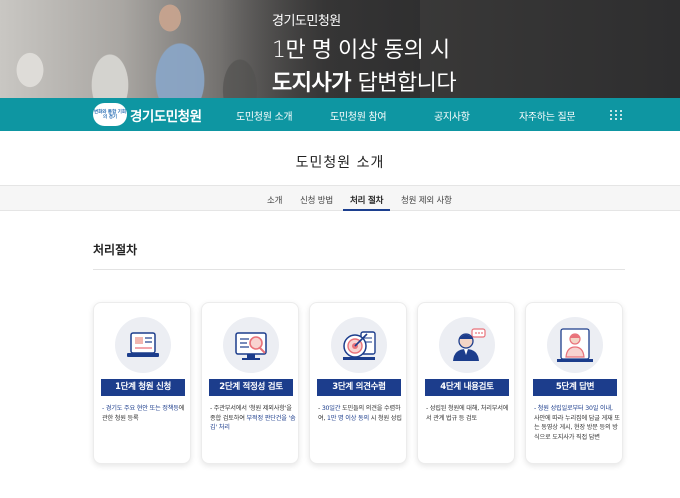 The height and width of the screenshot is (498, 680). What do you see at coordinates (575, 387) in the screenshot?
I see `step-label: 5단계 답변` at bounding box center [575, 387].